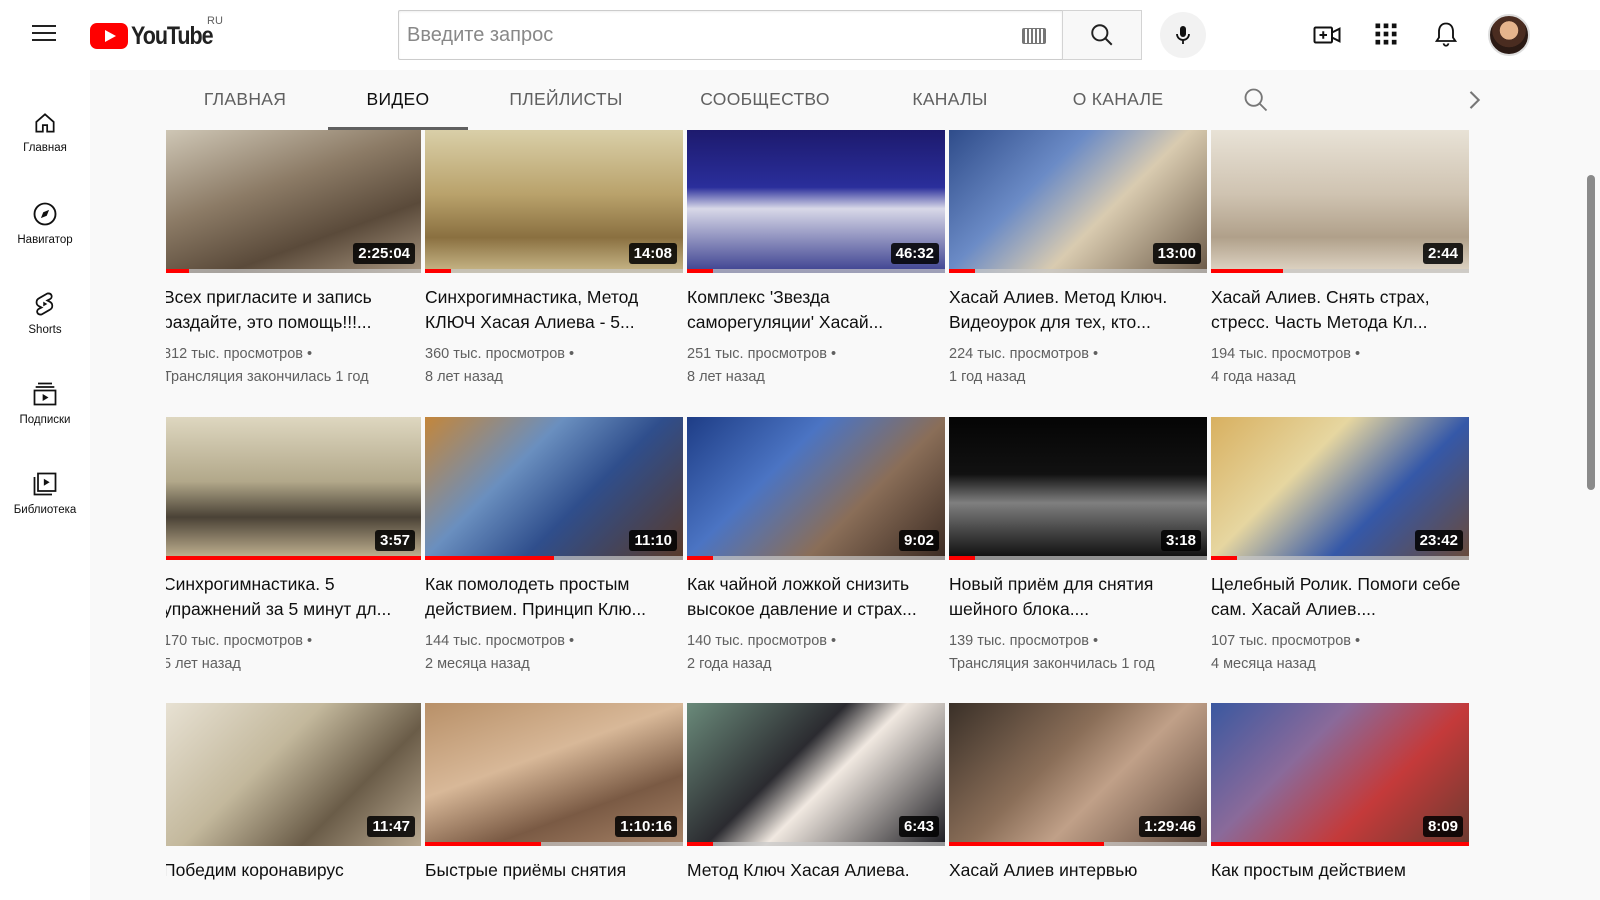  What do you see at coordinates (1256, 100) in the screenshot?
I see `channel-search-icon` at bounding box center [1256, 100].